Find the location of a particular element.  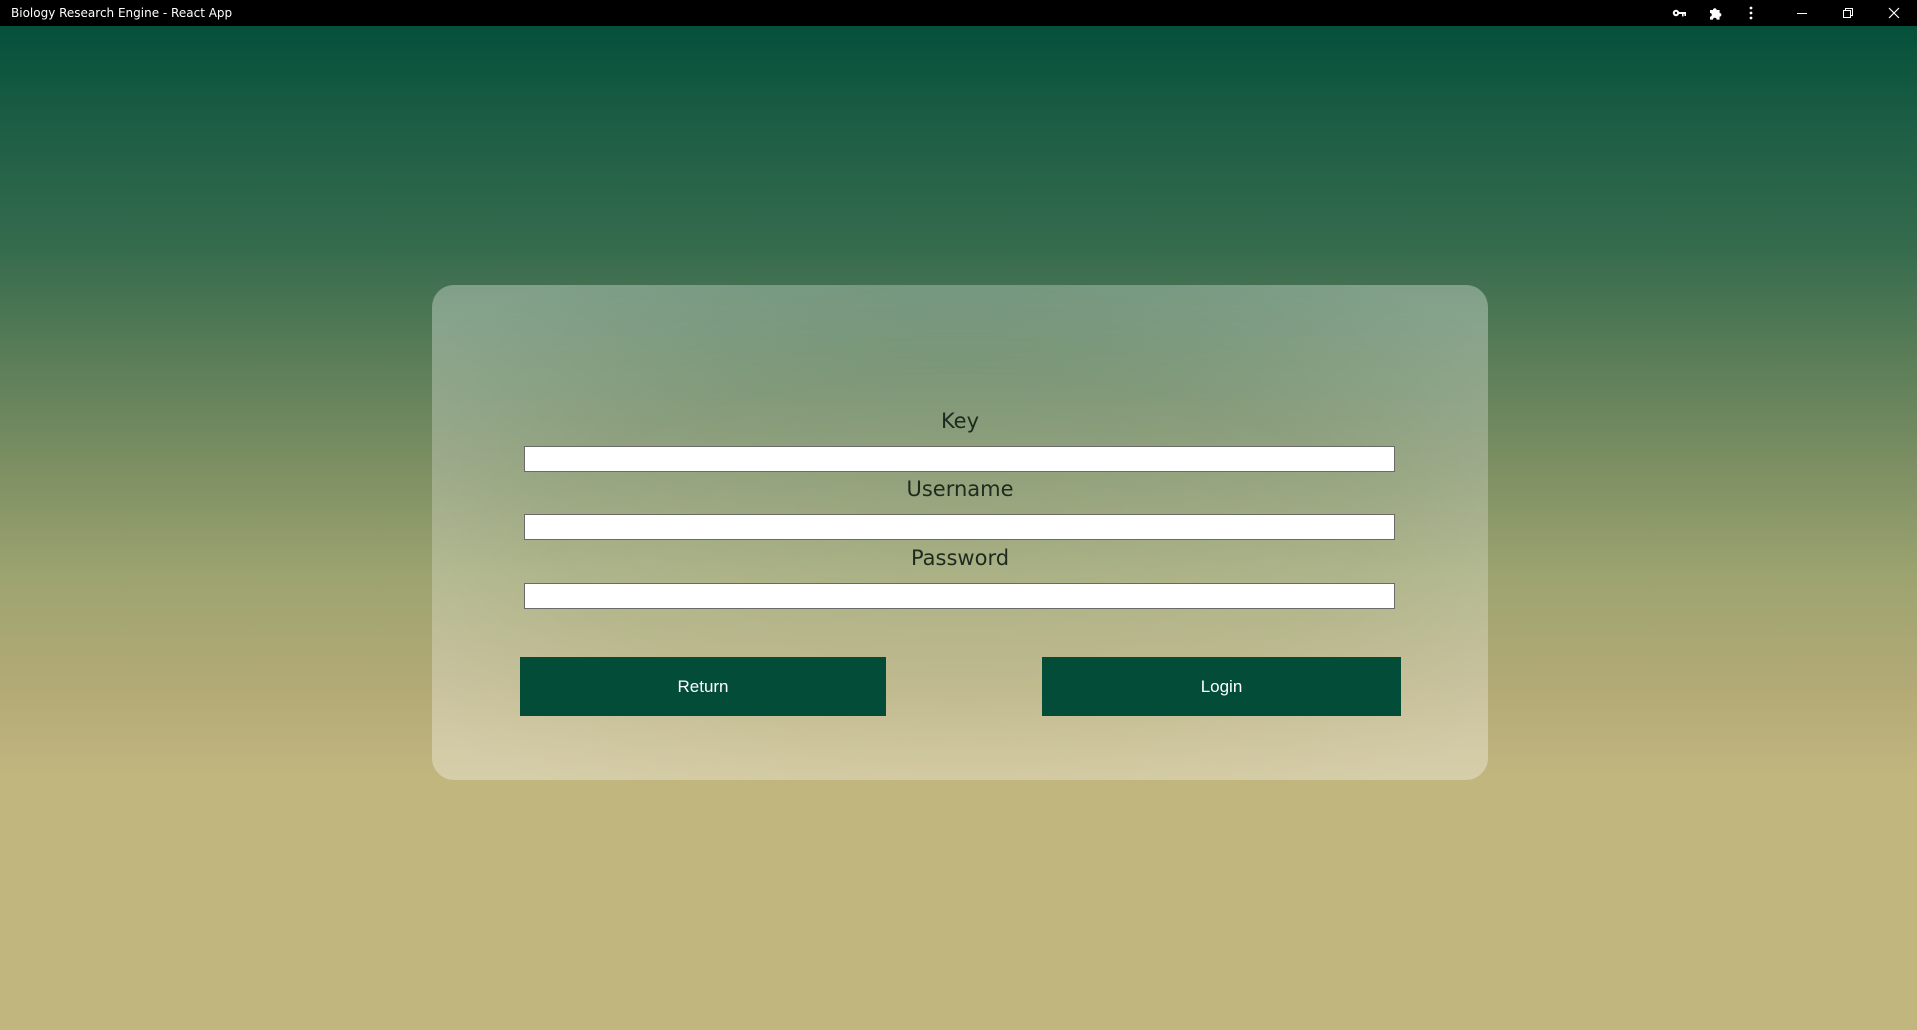

window-title: Biology Research Engine - React App is located at coordinates (122, 13).